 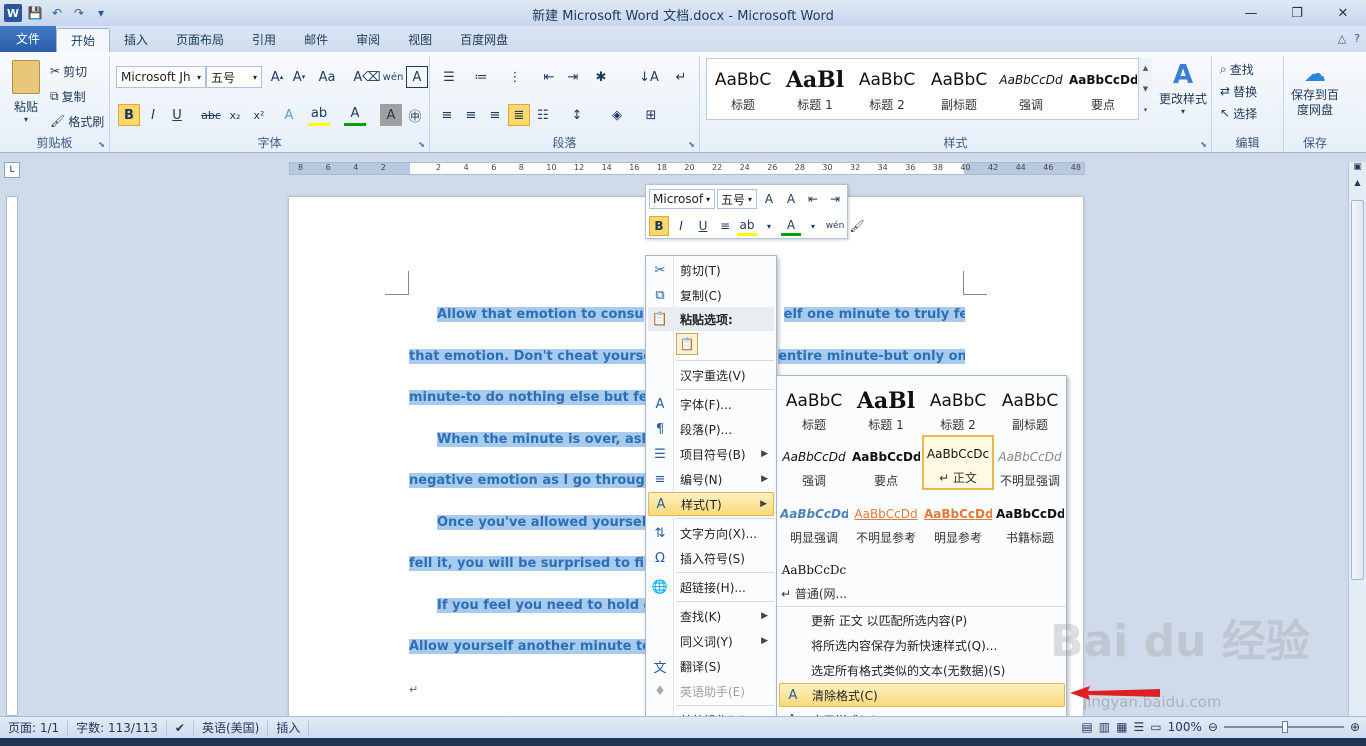 What do you see at coordinates (415, 115) in the screenshot?
I see `enclose-characters-icon: ㊥` at bounding box center [415, 115].